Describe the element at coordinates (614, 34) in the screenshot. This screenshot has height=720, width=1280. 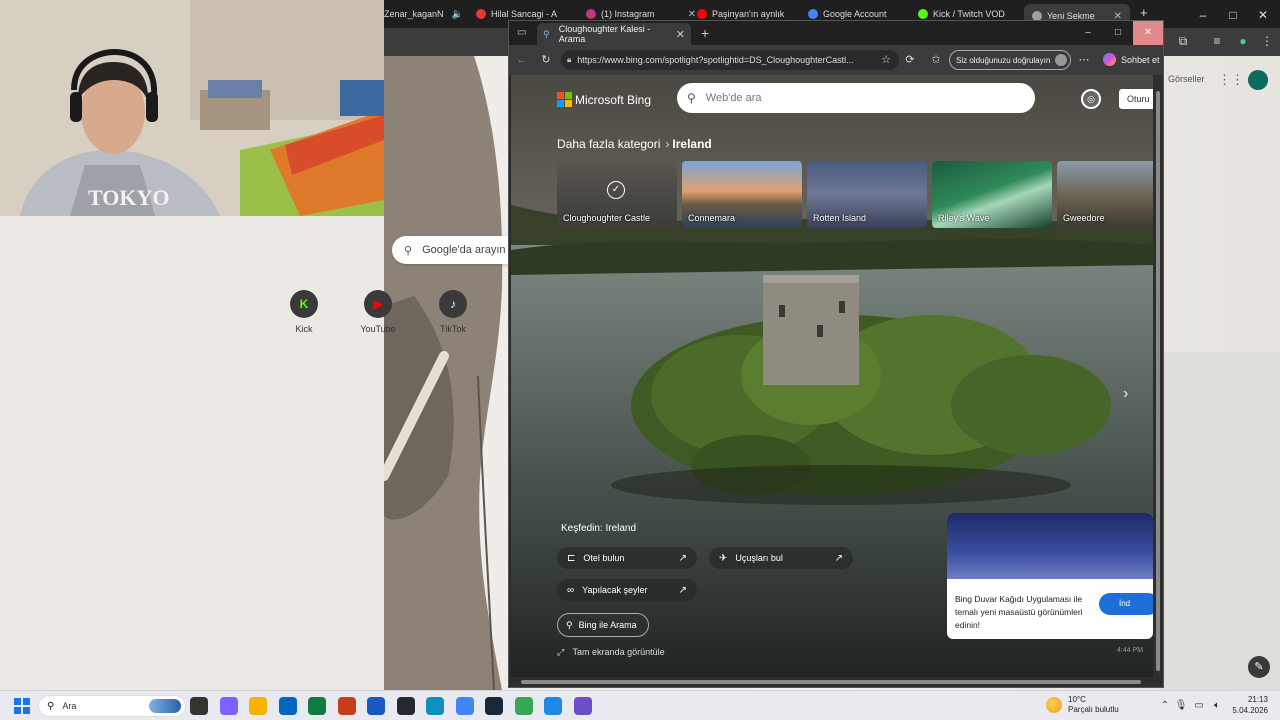
I see `tab-active: ⚲ Cloughoughter Kalesi - Arama ✕` at that location.